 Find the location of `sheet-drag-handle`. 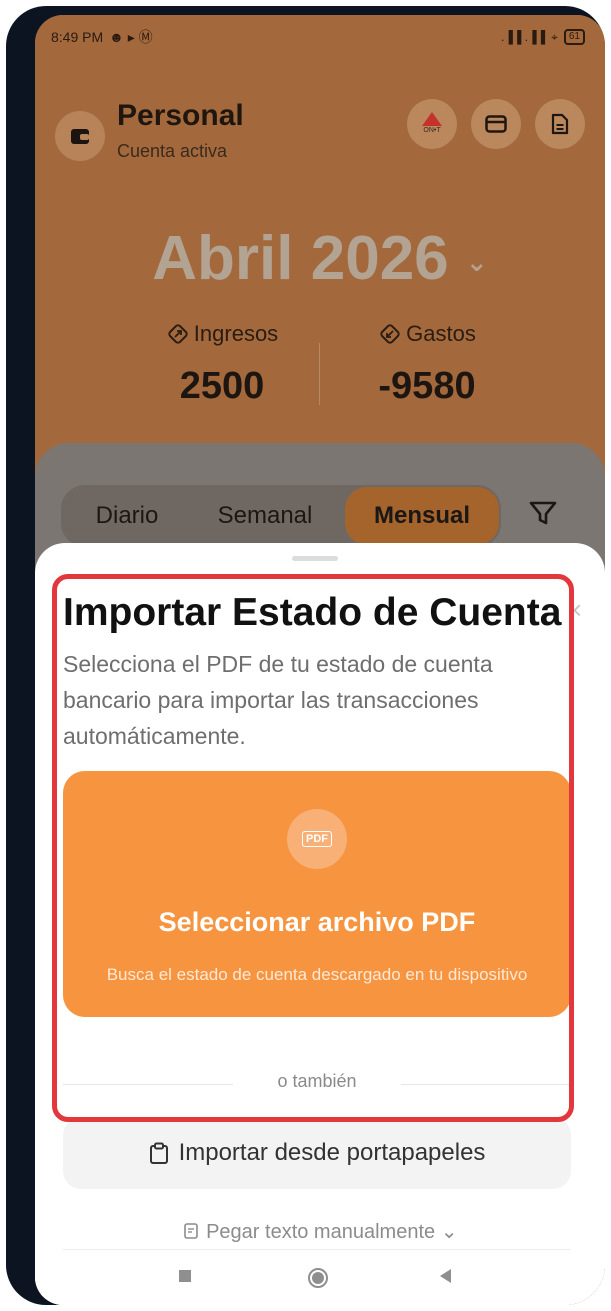

sheet-drag-handle is located at coordinates (315, 558).